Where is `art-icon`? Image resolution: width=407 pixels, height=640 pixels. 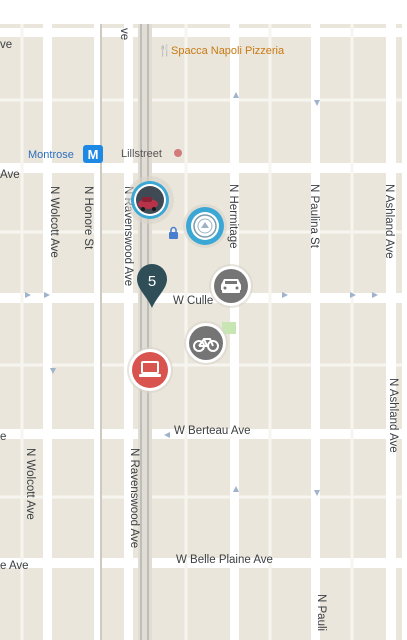 art-icon is located at coordinates (178, 153).